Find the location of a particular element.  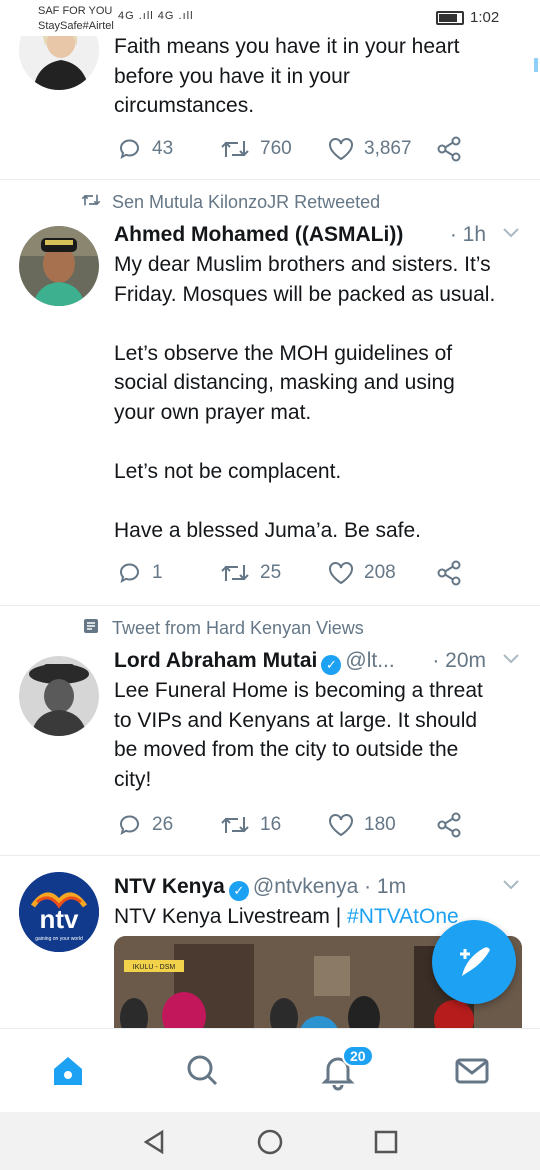

reply-button: 1 is located at coordinates (169, 573).